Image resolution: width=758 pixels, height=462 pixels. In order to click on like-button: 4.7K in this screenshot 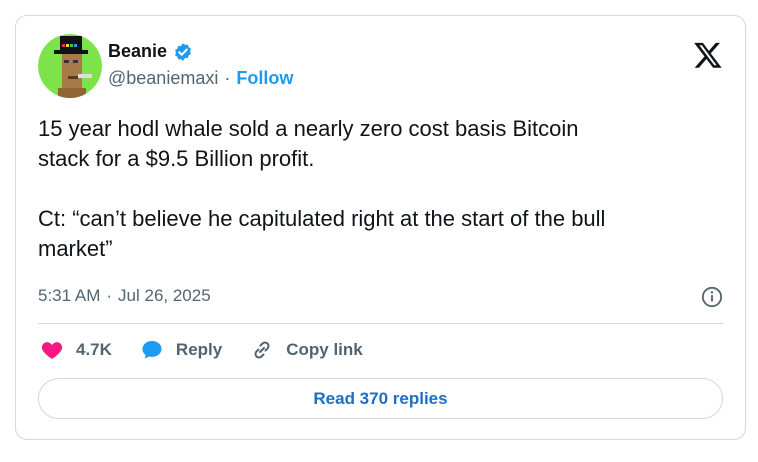, I will do `click(76, 350)`.